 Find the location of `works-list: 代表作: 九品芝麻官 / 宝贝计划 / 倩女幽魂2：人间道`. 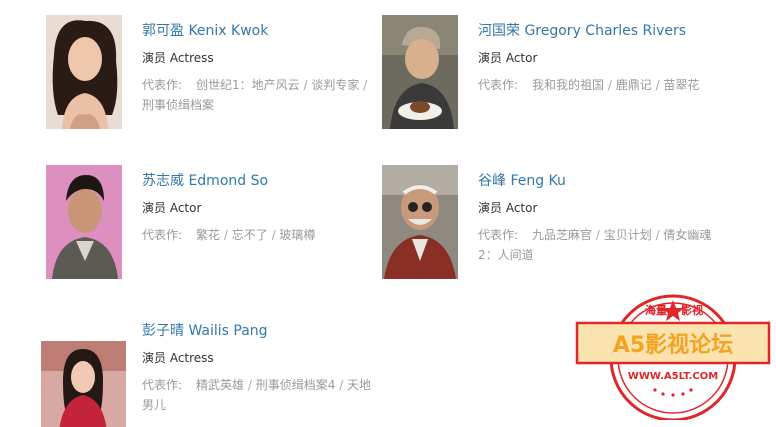

works-list: 代表作: 九品芝麻官 / 宝贝计划 / 倩女幽魂2：人间道 is located at coordinates (596, 245).